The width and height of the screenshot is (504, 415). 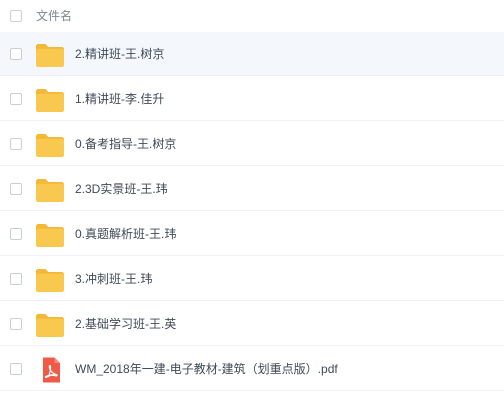 What do you see at coordinates (206, 369) in the screenshot?
I see `file-name: WM_2018年一建-电子教材-建筑（划重点版）.pdf` at bounding box center [206, 369].